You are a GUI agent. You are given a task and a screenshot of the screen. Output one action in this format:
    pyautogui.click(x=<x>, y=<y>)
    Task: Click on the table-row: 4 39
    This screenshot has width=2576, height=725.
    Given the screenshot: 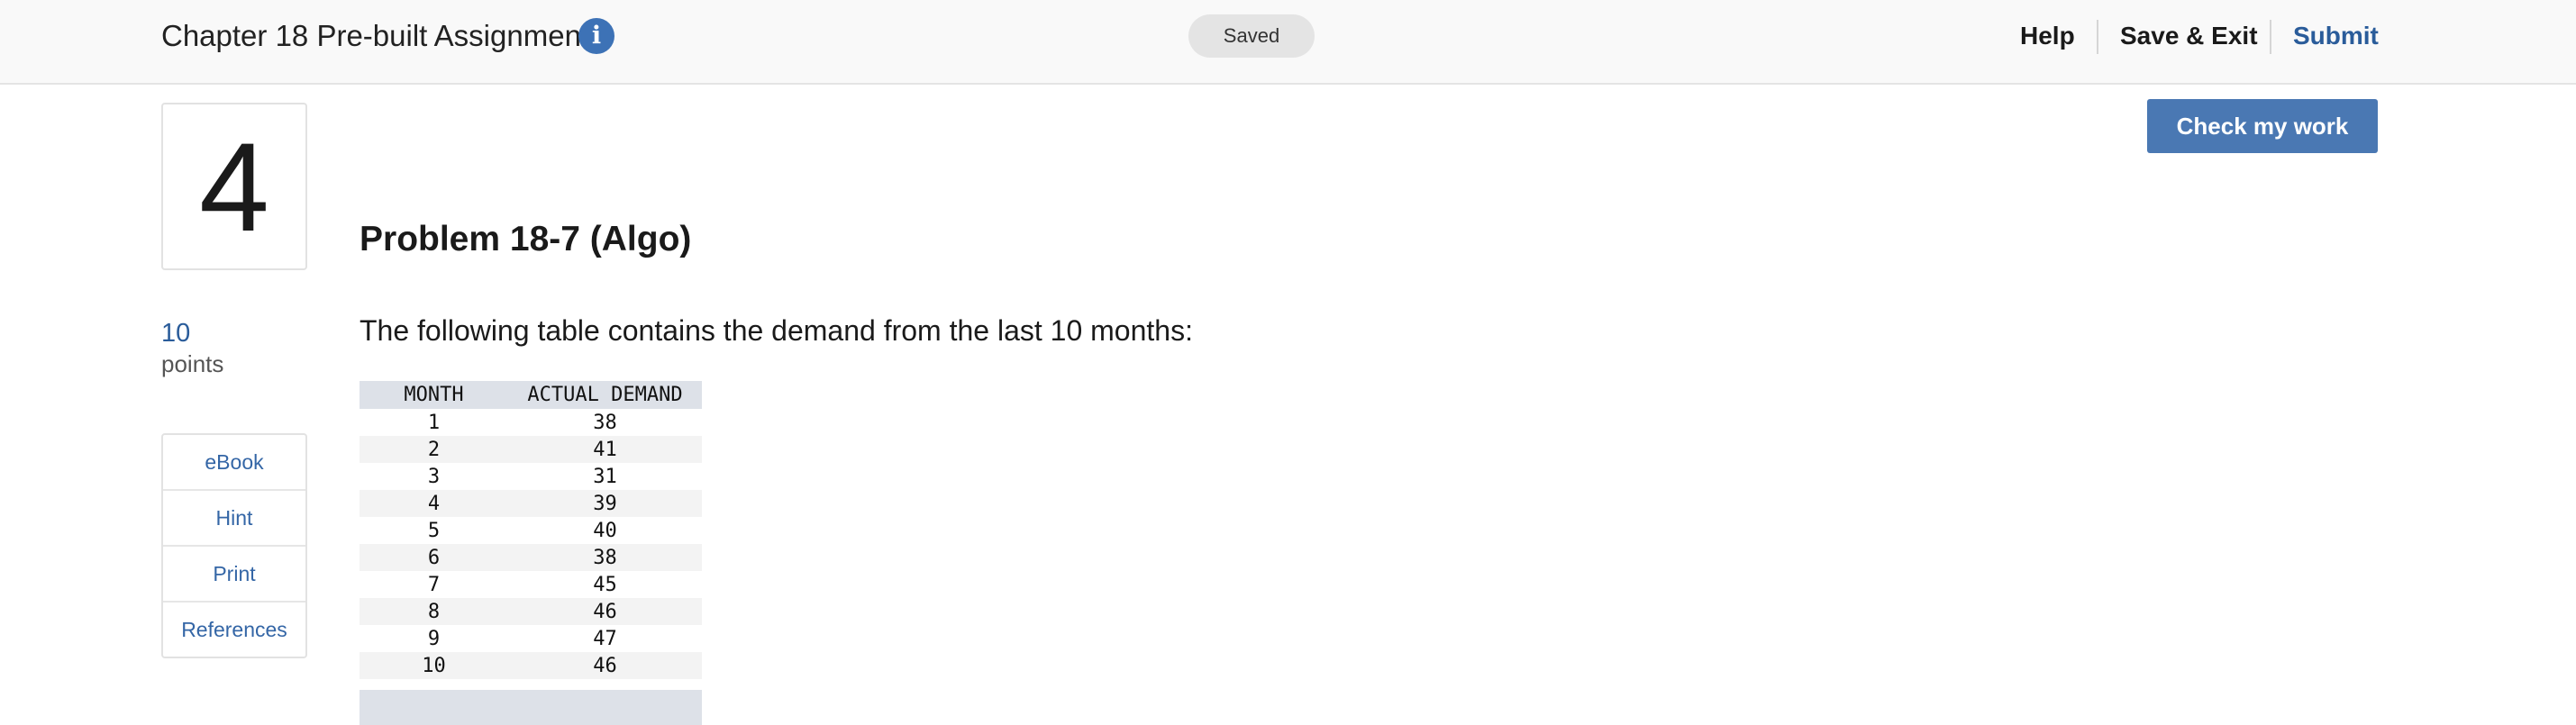 What is the action you would take?
    pyautogui.click(x=531, y=504)
    